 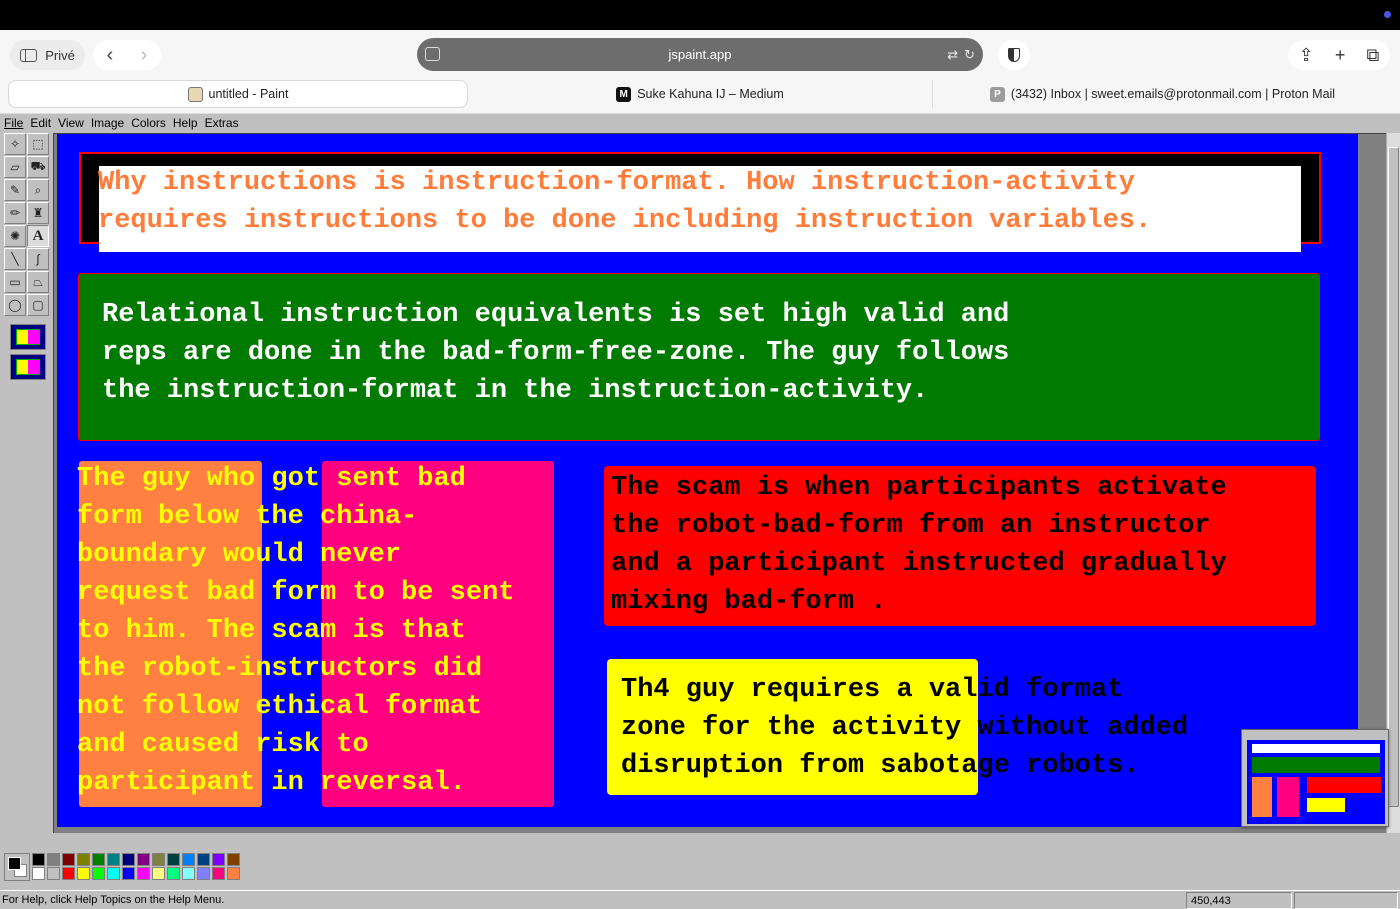 What do you see at coordinates (1346, 900) in the screenshot?
I see `selection-size` at bounding box center [1346, 900].